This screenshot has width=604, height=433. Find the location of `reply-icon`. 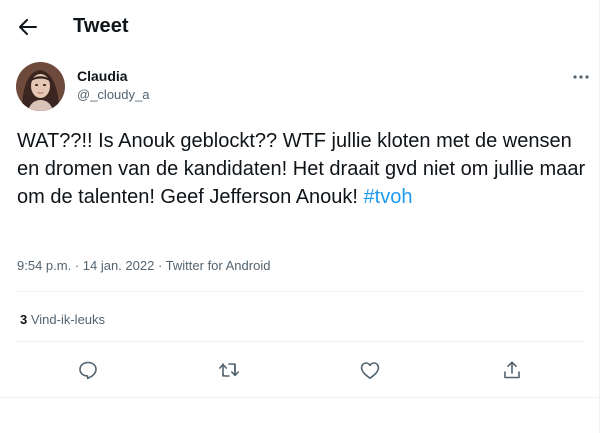

reply-icon is located at coordinates (88, 370).